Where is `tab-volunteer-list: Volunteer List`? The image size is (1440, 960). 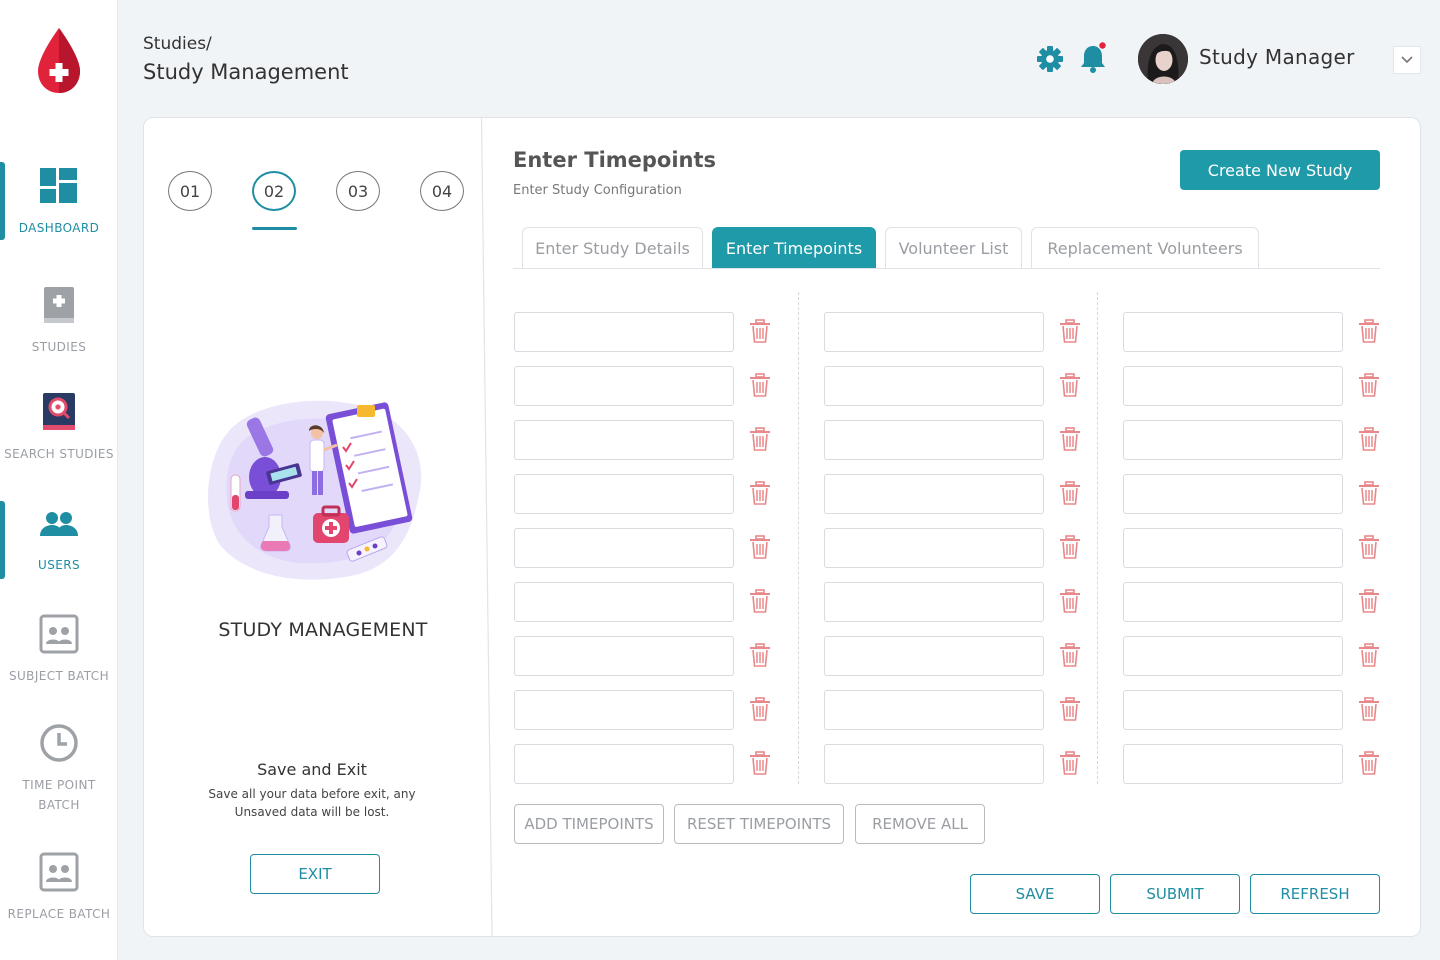
tab-volunteer-list: Volunteer List is located at coordinates (953, 247).